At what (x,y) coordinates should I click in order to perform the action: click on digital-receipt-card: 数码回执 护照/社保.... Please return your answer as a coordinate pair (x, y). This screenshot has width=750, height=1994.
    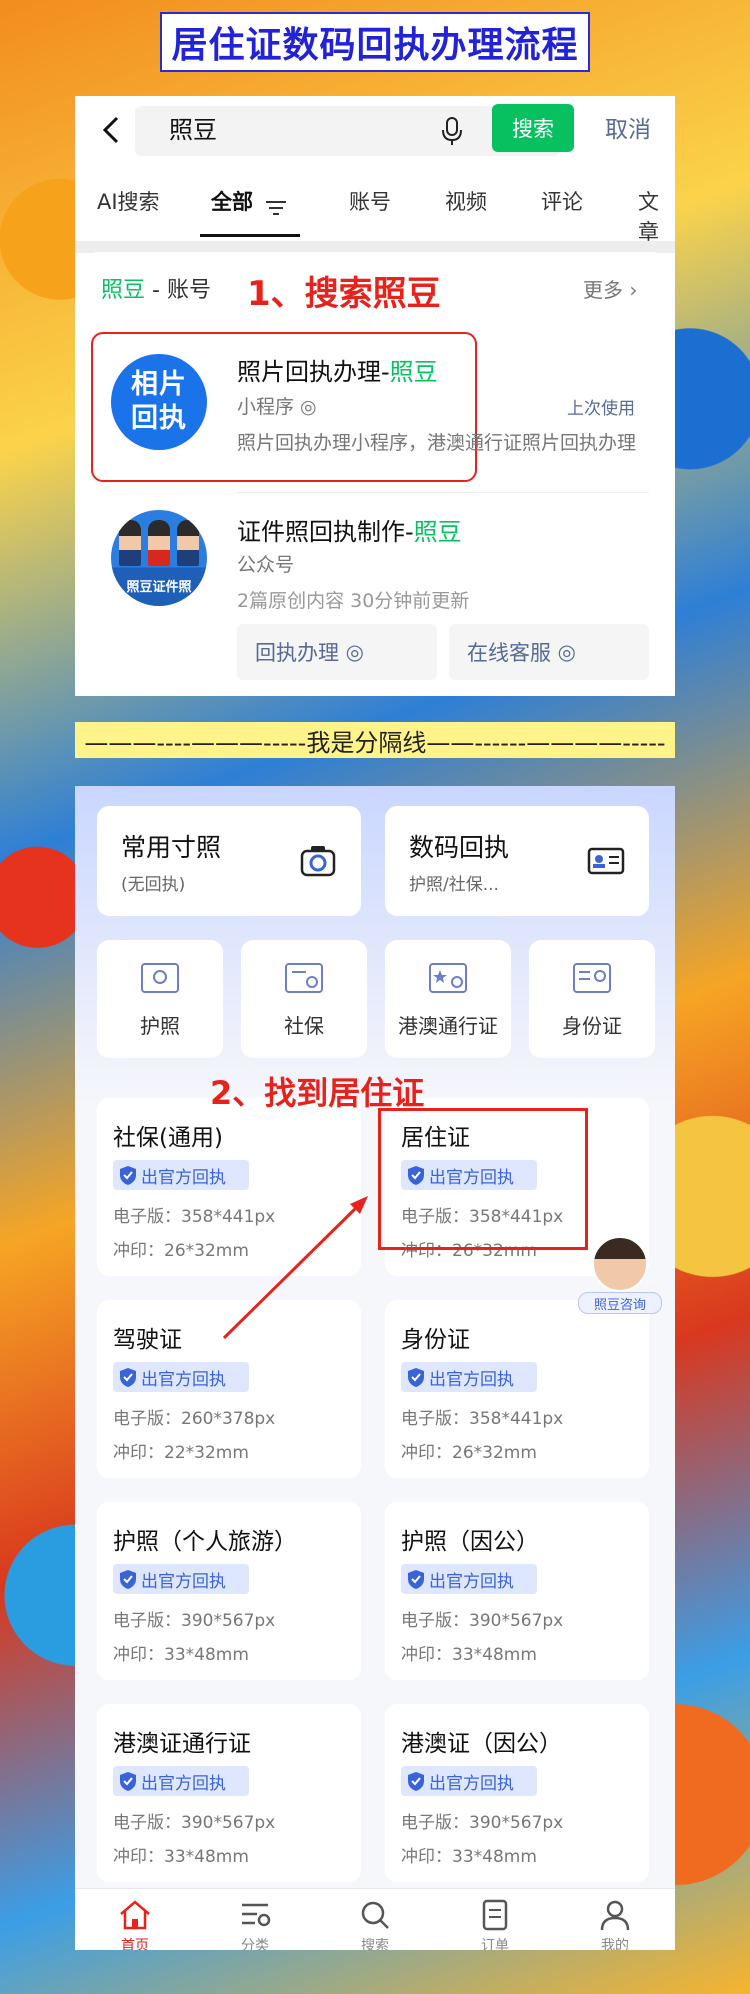
    Looking at the image, I should click on (517, 861).